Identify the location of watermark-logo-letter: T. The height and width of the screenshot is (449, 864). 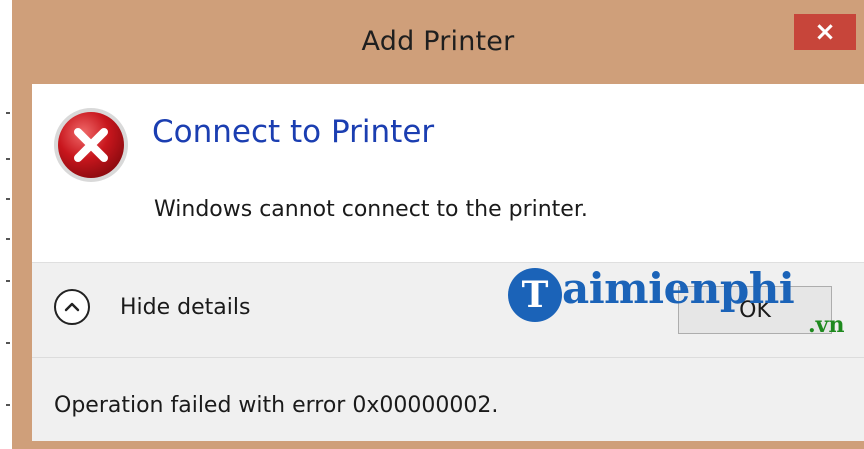
(535, 295).